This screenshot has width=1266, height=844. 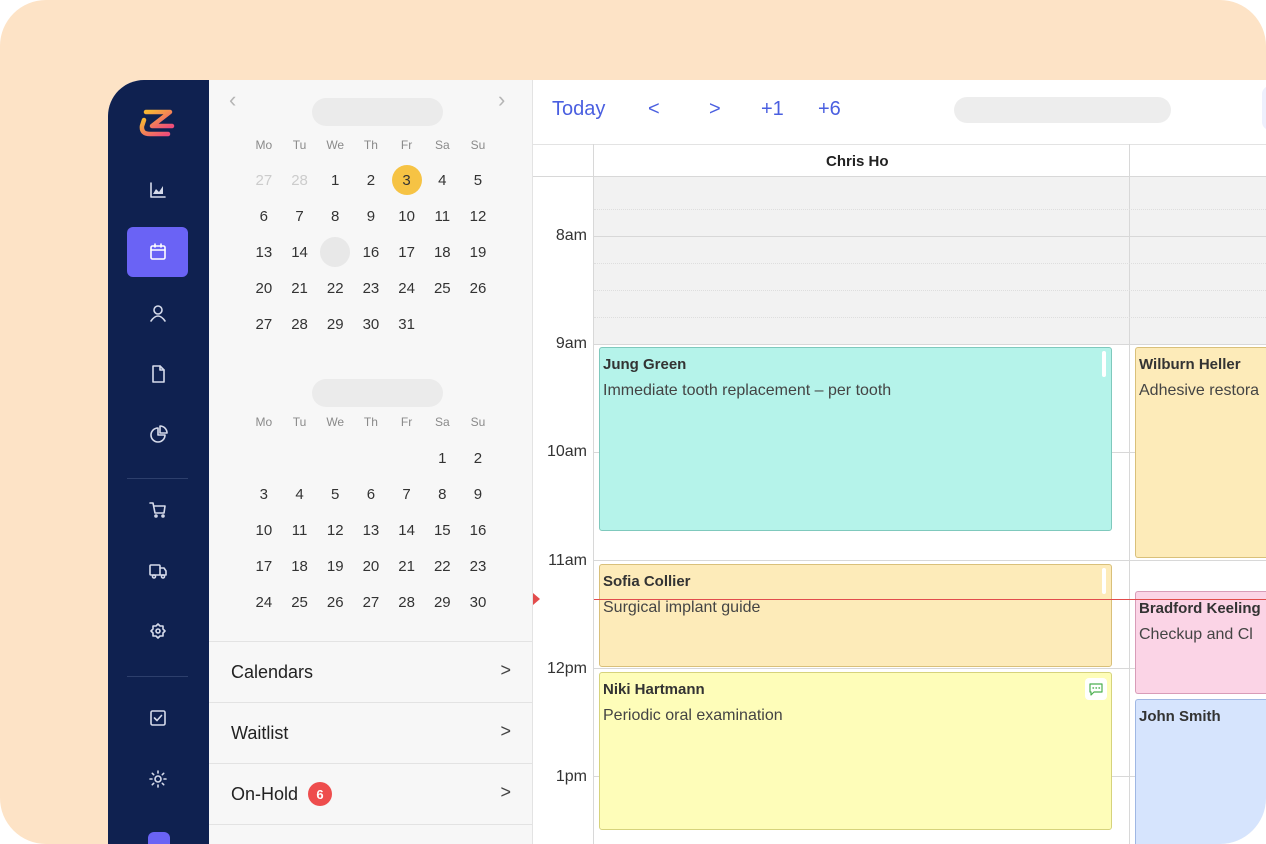 I want to click on message-icon, so click(x=1096, y=689).